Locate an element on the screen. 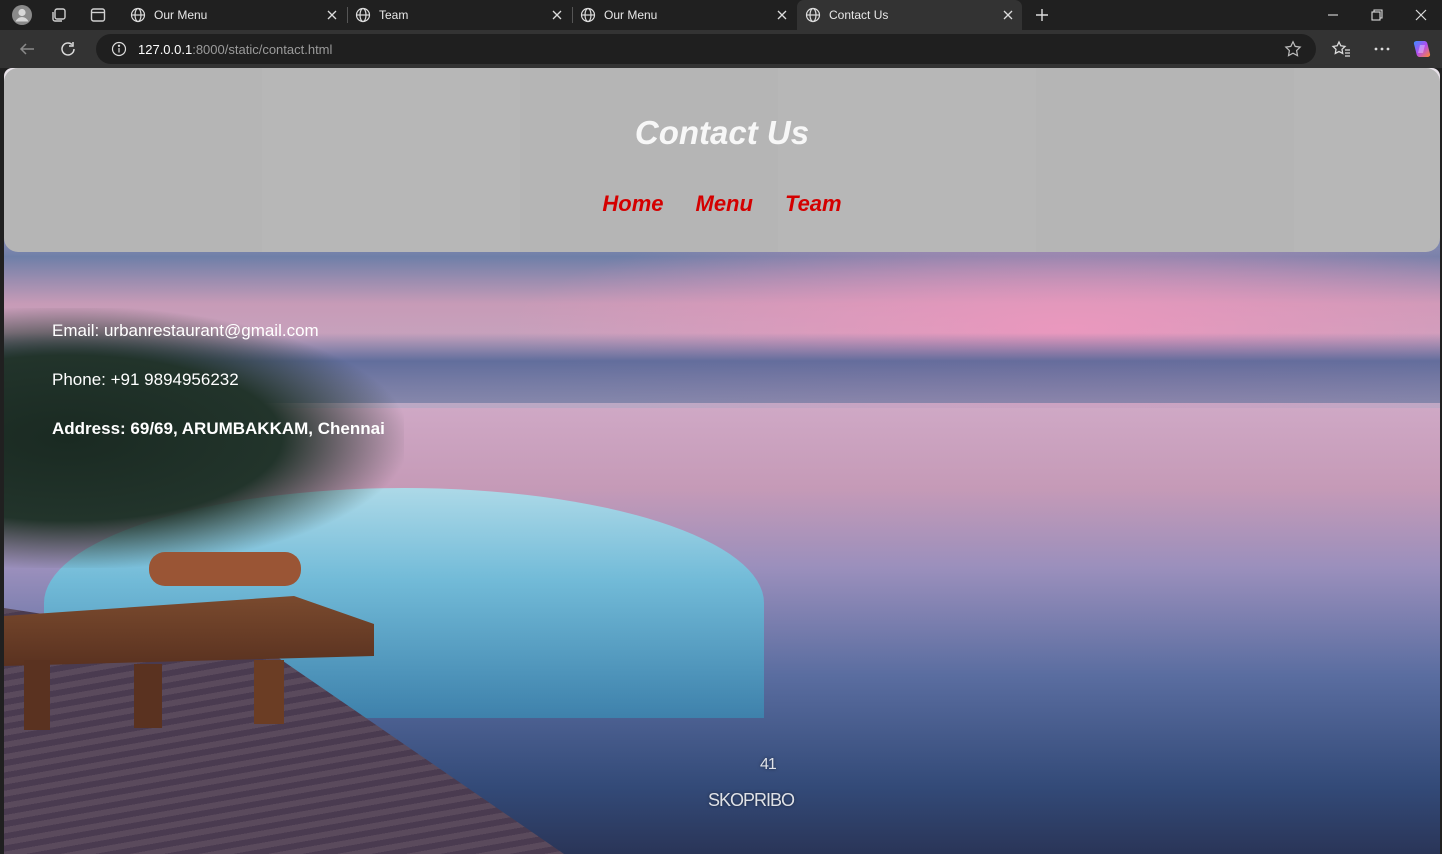 The image size is (1442, 854). restore-icon is located at coordinates (1377, 15).